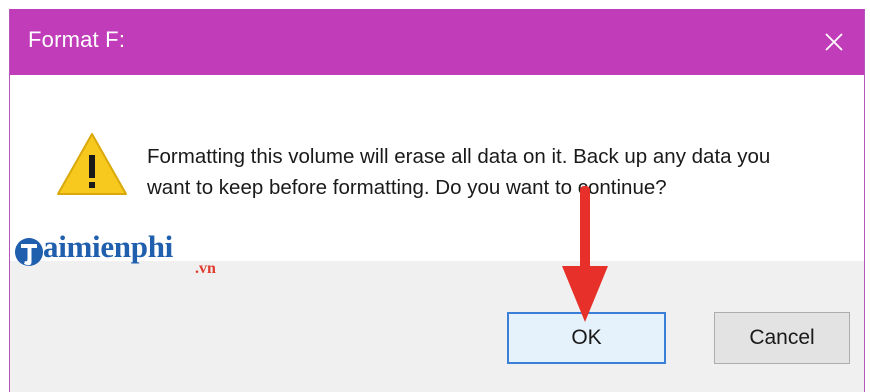 The height and width of the screenshot is (392, 870). I want to click on cancel-button: Cancel, so click(782, 338).